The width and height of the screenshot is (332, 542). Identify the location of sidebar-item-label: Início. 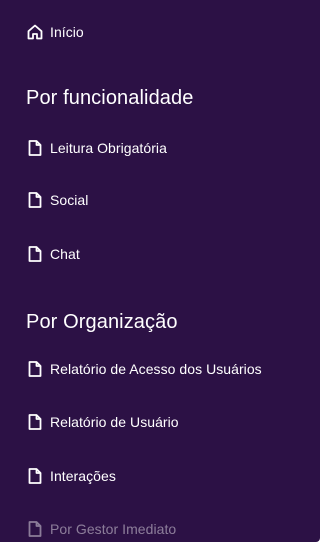
(67, 32).